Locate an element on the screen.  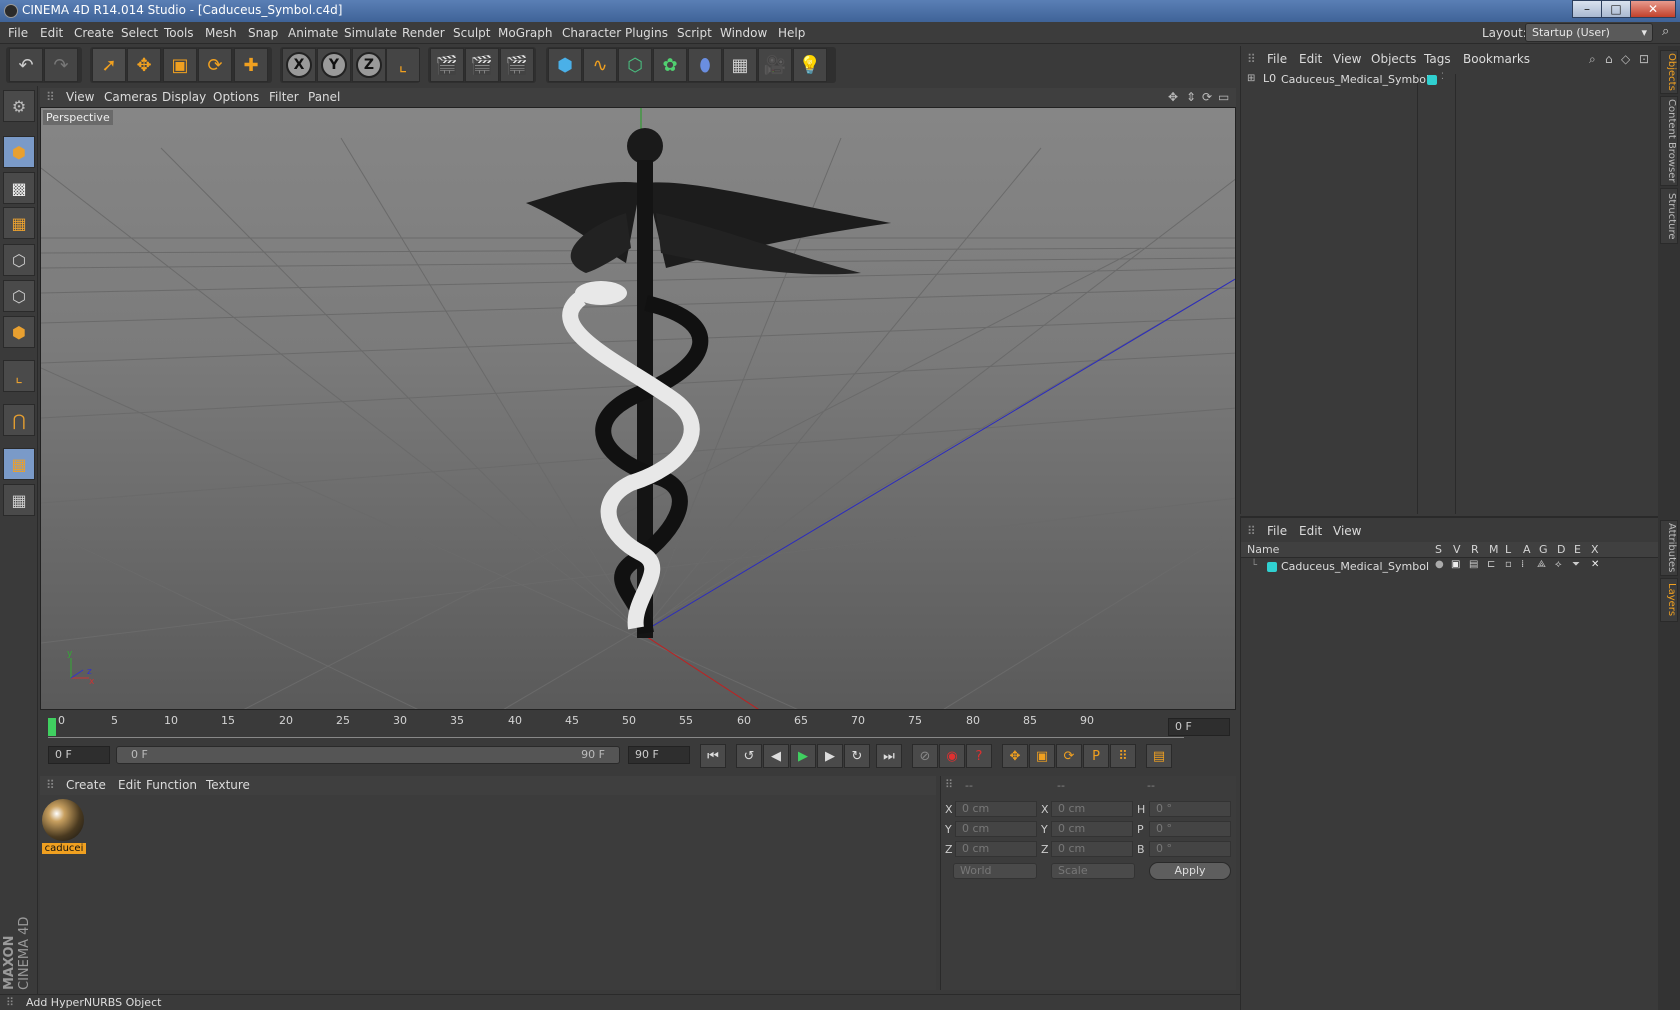
menu-animate: Animate is located at coordinates (313, 33).